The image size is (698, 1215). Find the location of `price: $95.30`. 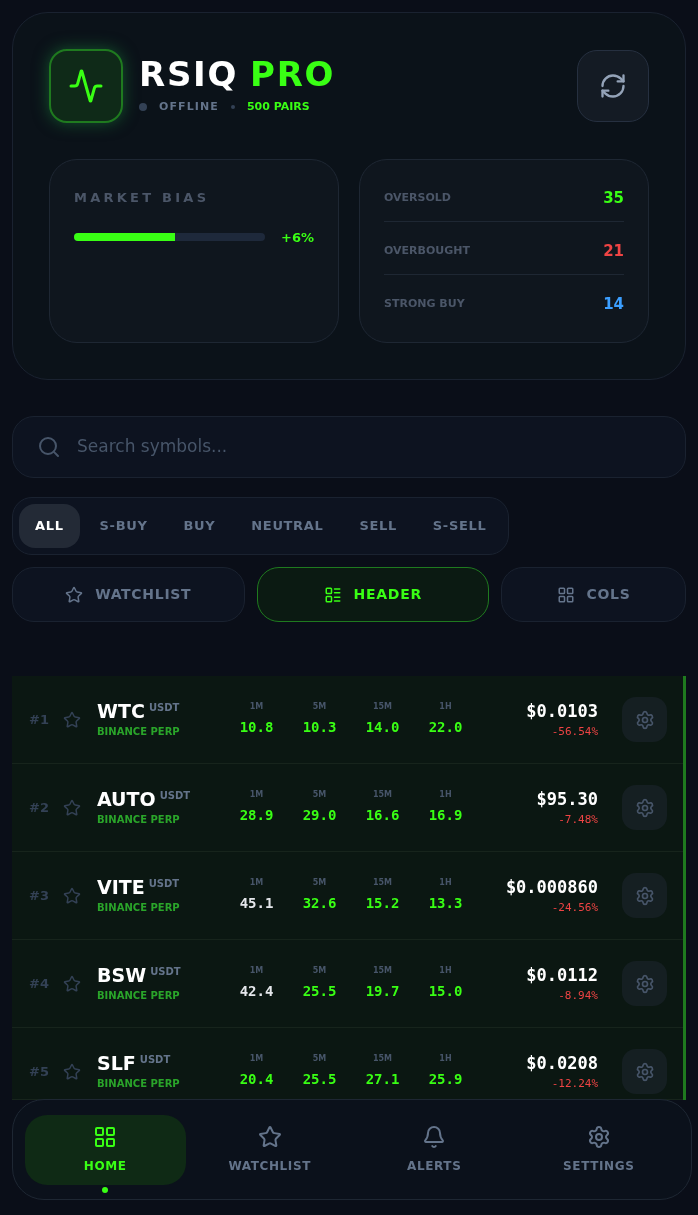

price: $95.30 is located at coordinates (567, 799).